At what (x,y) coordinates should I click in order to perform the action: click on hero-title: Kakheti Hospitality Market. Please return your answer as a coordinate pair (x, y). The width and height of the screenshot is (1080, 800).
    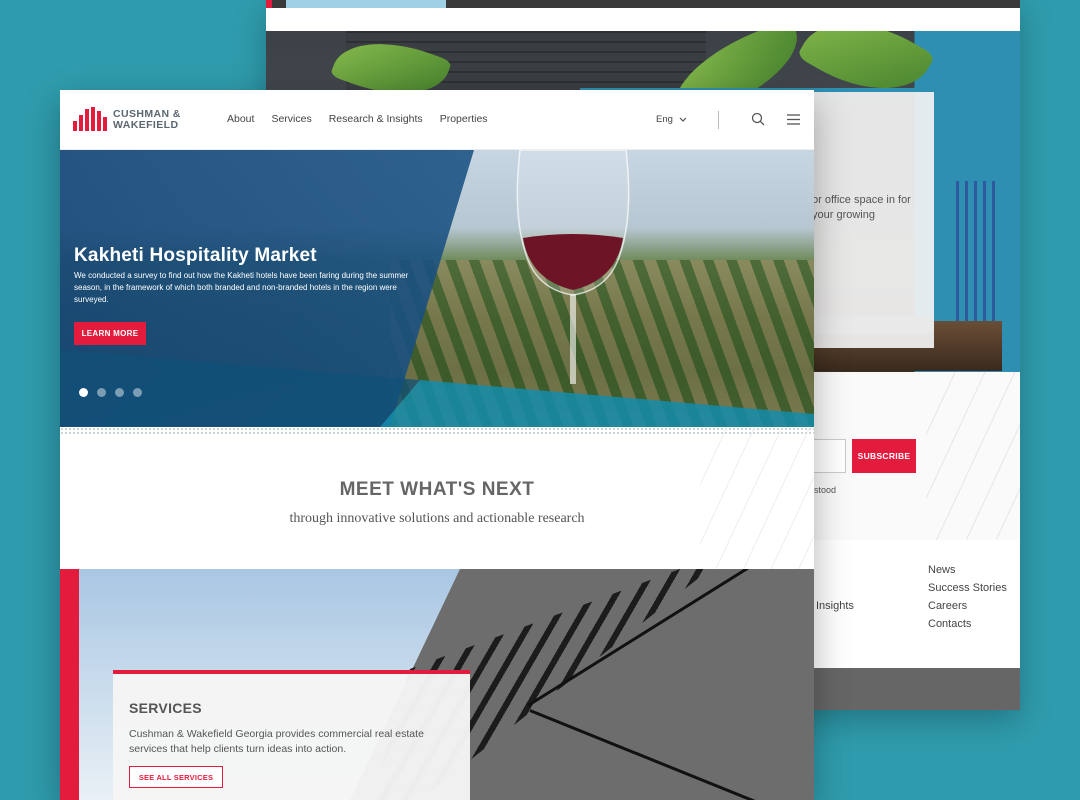
    Looking at the image, I should click on (195, 255).